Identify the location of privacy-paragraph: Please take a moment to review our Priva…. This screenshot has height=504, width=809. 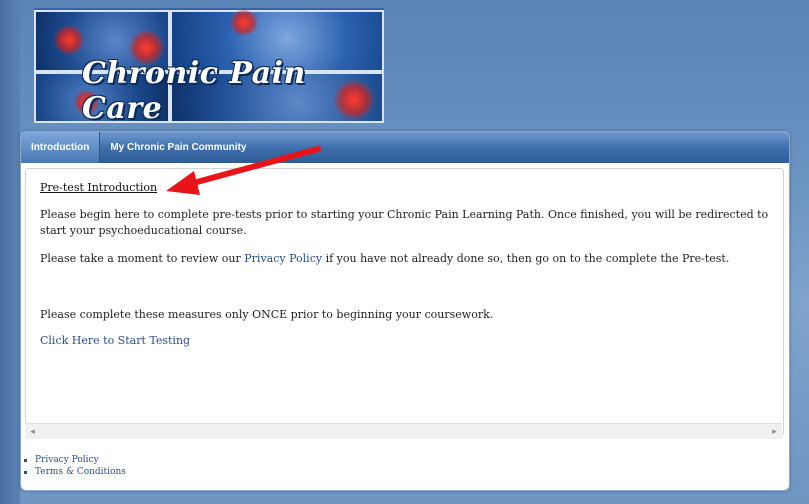
(405, 259).